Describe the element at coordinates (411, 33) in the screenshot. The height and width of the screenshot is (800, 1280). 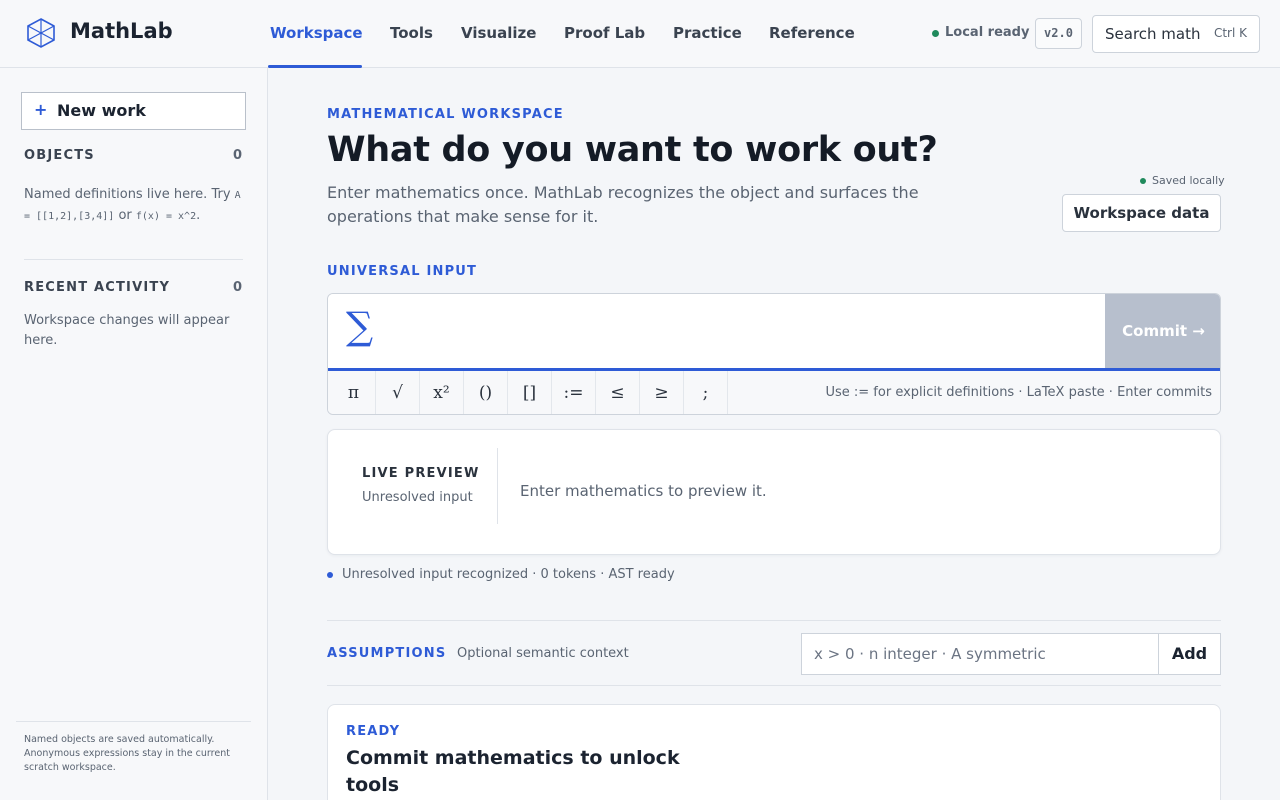
I see `nav-tools: Tools` at that location.